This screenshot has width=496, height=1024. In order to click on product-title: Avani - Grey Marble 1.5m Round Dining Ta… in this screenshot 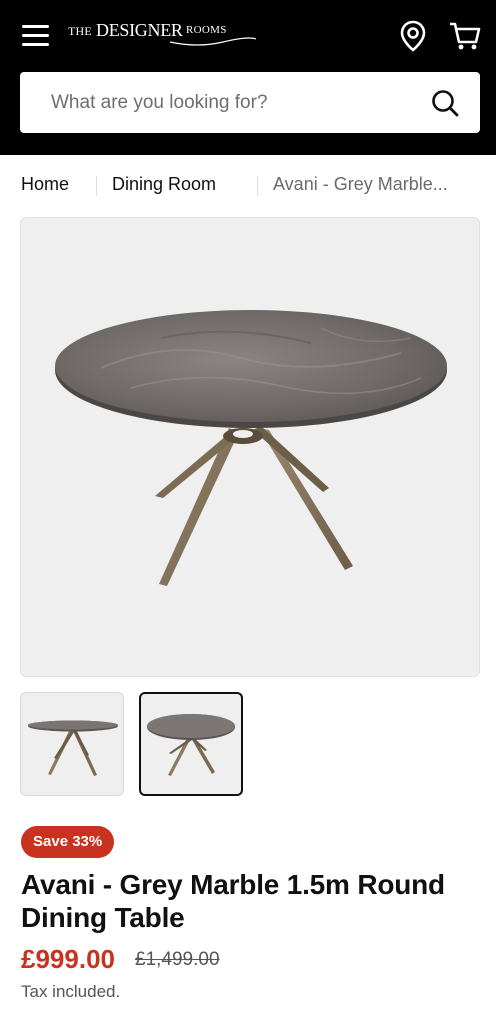, I will do `click(233, 901)`.